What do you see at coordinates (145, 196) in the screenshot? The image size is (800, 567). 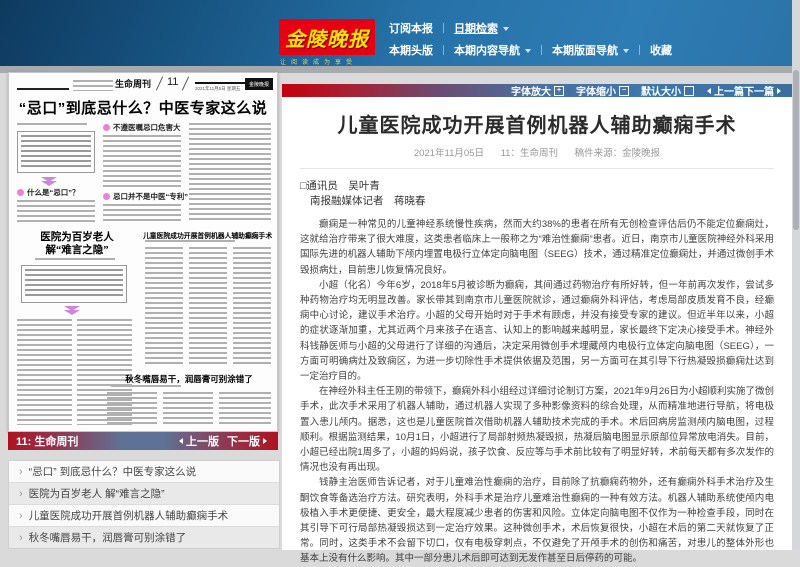 I see `preview-section-3: 忌口并不是中医“专利”` at bounding box center [145, 196].